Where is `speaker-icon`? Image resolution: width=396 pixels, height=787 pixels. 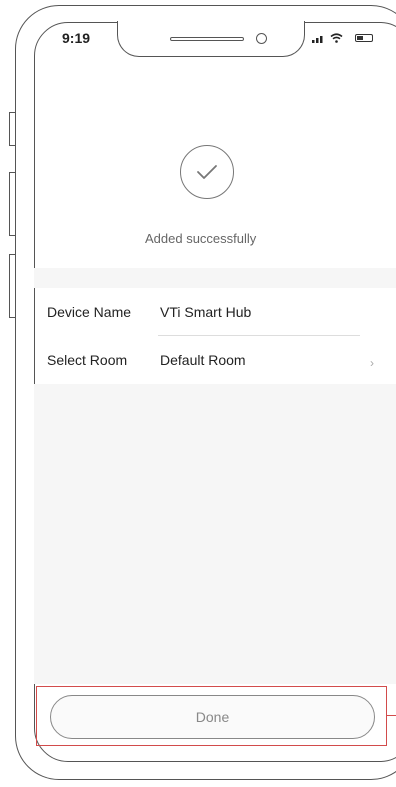
speaker-icon is located at coordinates (207, 39).